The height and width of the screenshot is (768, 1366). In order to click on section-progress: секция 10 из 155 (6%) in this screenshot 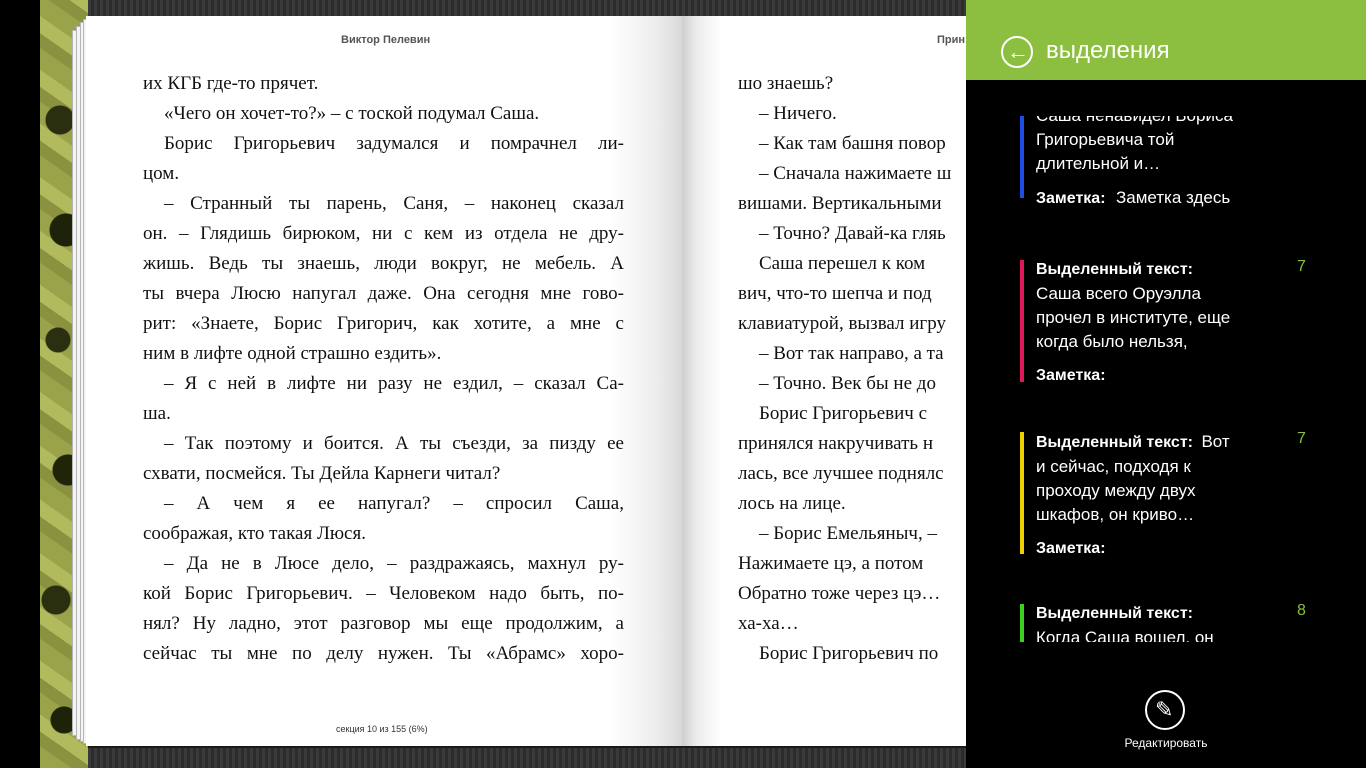, I will do `click(382, 729)`.